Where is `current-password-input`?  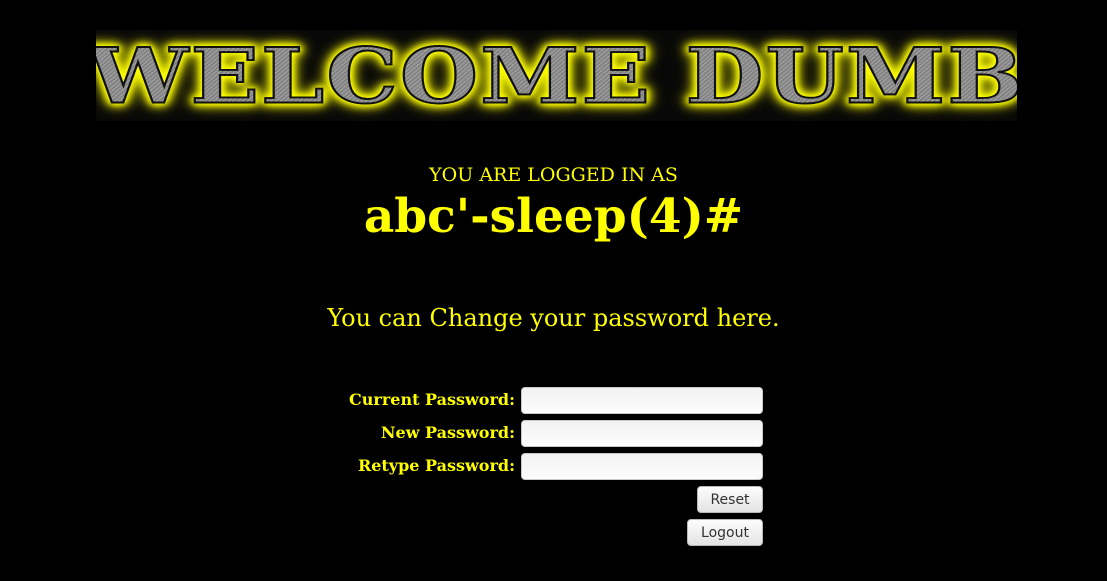 current-password-input is located at coordinates (642, 400).